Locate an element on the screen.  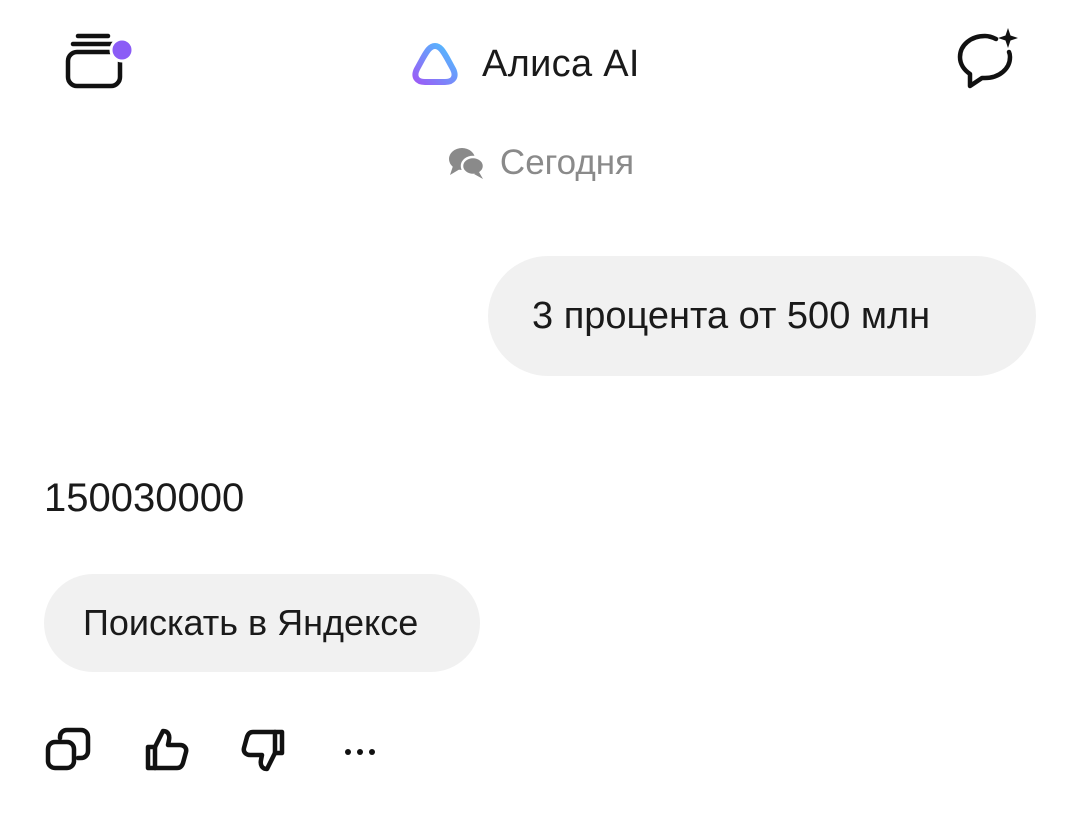
more-icon is located at coordinates (360, 752).